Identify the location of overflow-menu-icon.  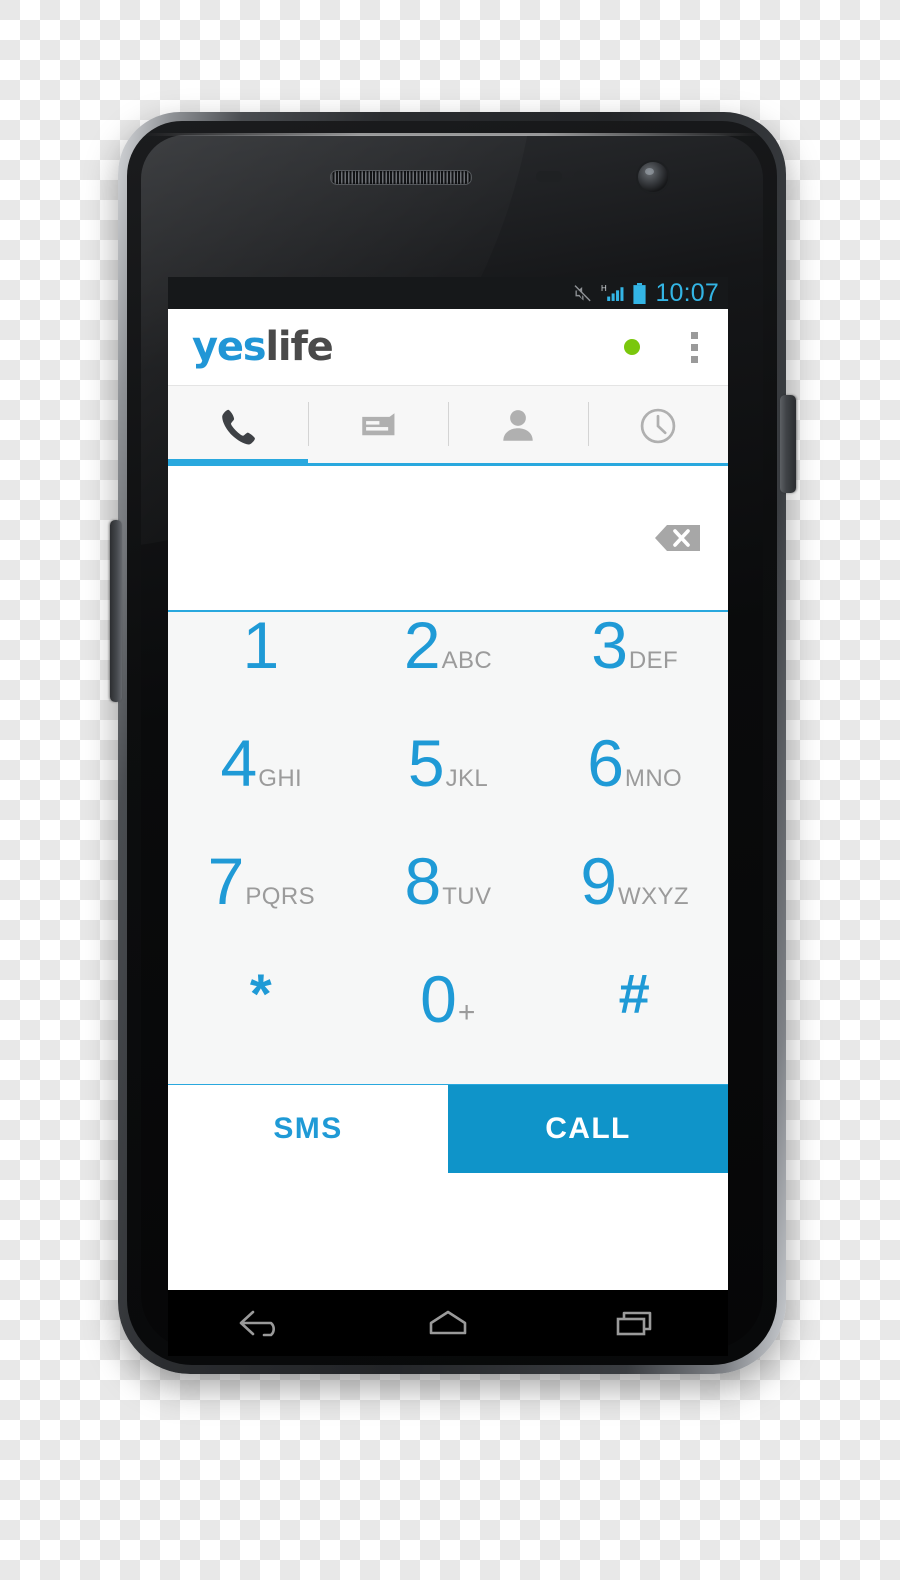
(694, 347).